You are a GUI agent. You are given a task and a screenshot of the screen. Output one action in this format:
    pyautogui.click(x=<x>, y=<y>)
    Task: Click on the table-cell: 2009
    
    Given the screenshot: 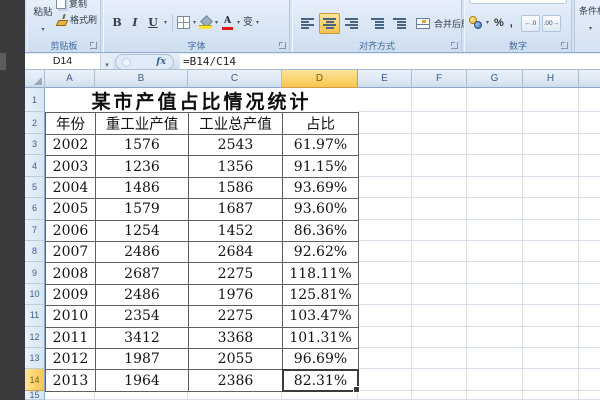 What is the action you would take?
    pyautogui.click(x=70, y=295)
    